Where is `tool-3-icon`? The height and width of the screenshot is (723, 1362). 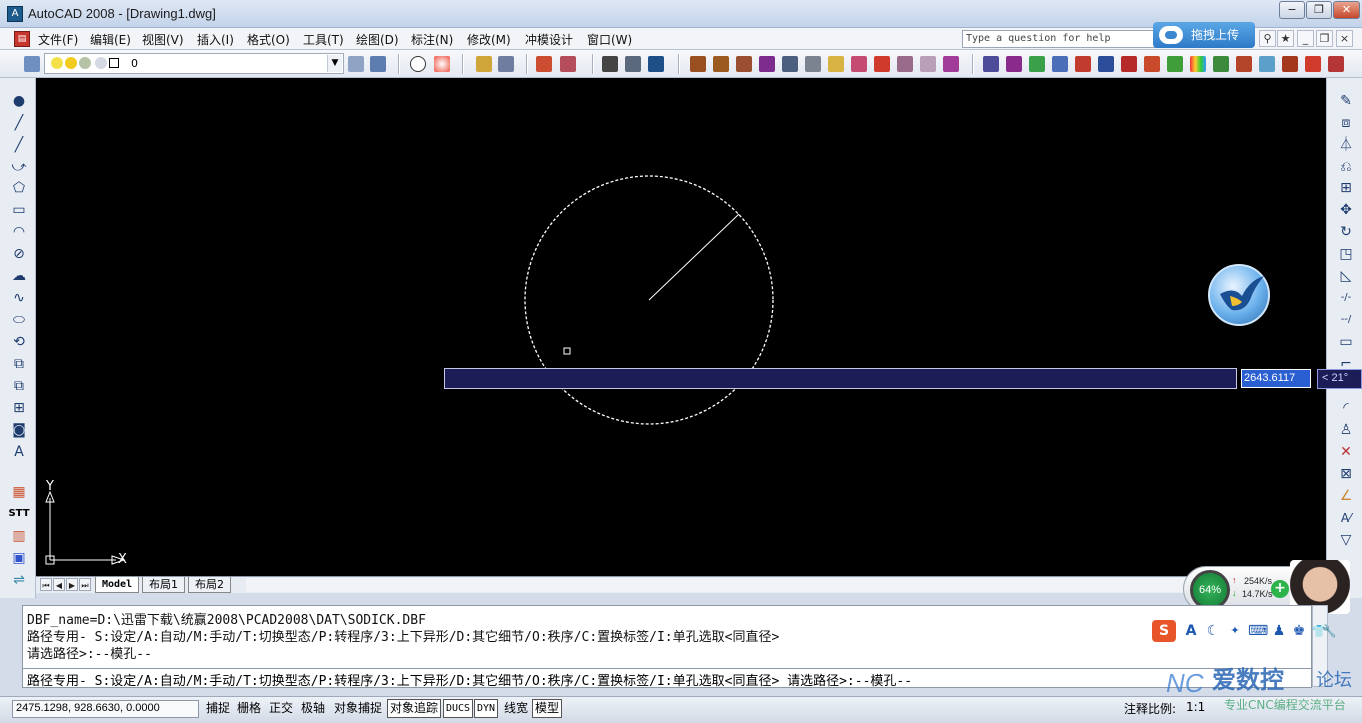 tool-3-icon is located at coordinates (744, 64).